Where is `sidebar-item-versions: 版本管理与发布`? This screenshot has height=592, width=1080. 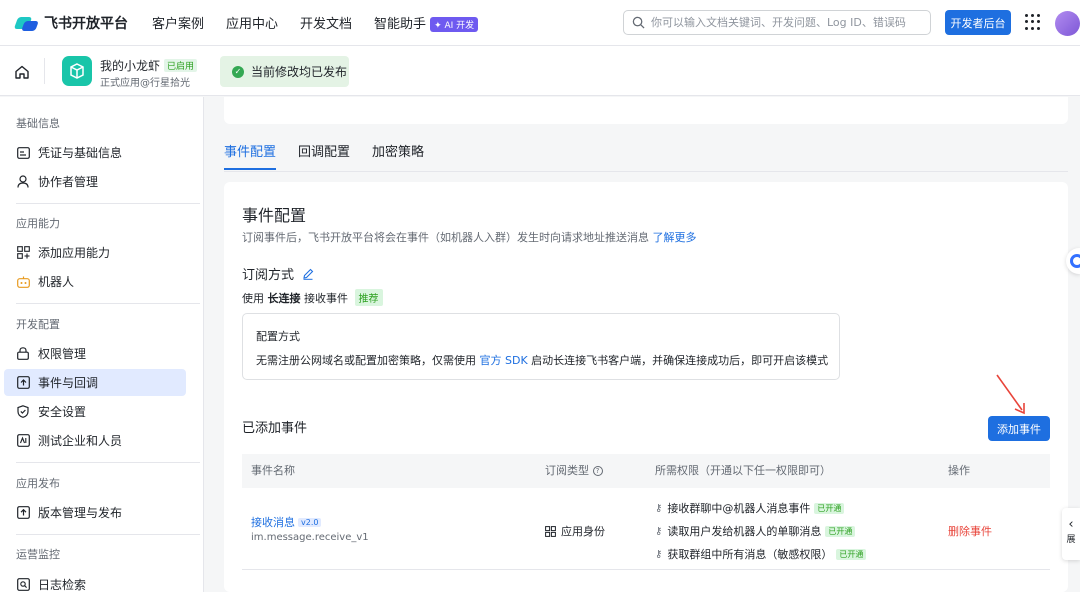 sidebar-item-versions: 版本管理与发布 is located at coordinates (95, 512).